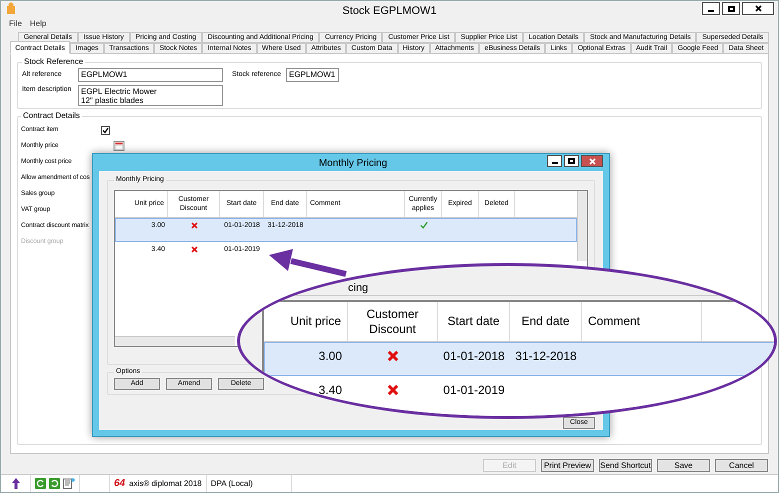 The height and width of the screenshot is (493, 779). What do you see at coordinates (119, 146) in the screenshot?
I see `calendar-icon` at bounding box center [119, 146].